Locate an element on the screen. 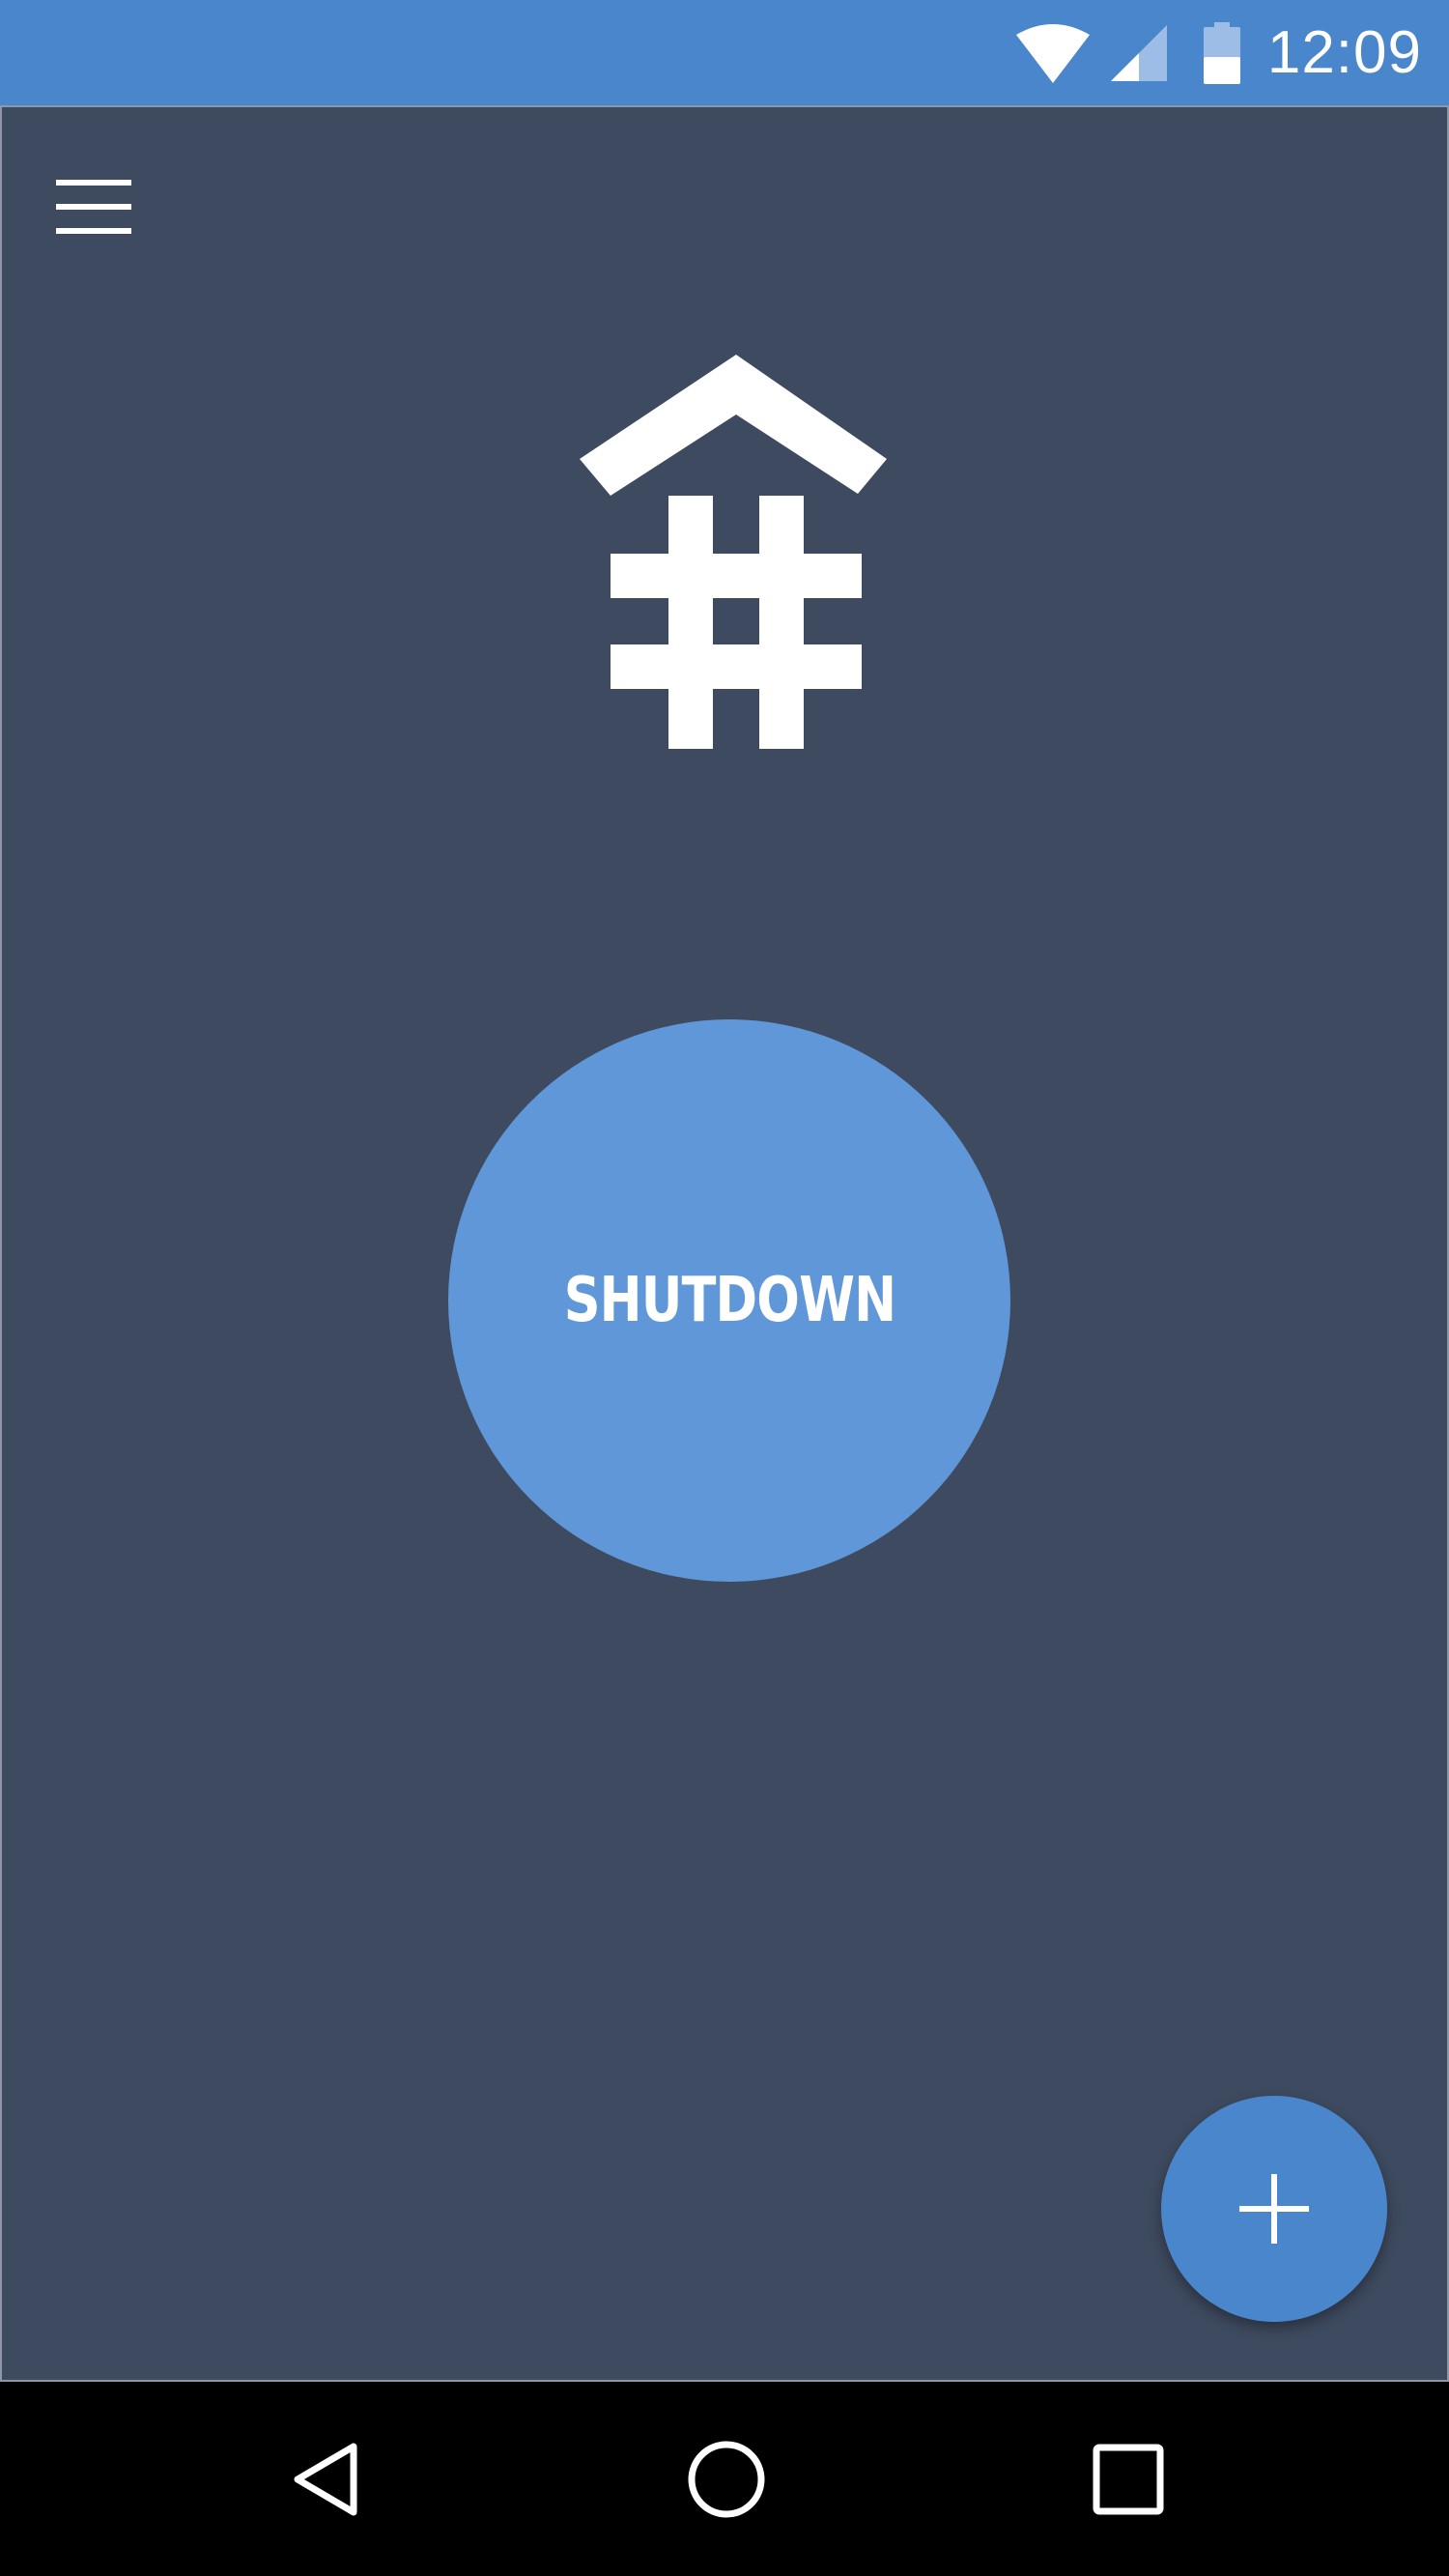  home-icon is located at coordinates (726, 2479).